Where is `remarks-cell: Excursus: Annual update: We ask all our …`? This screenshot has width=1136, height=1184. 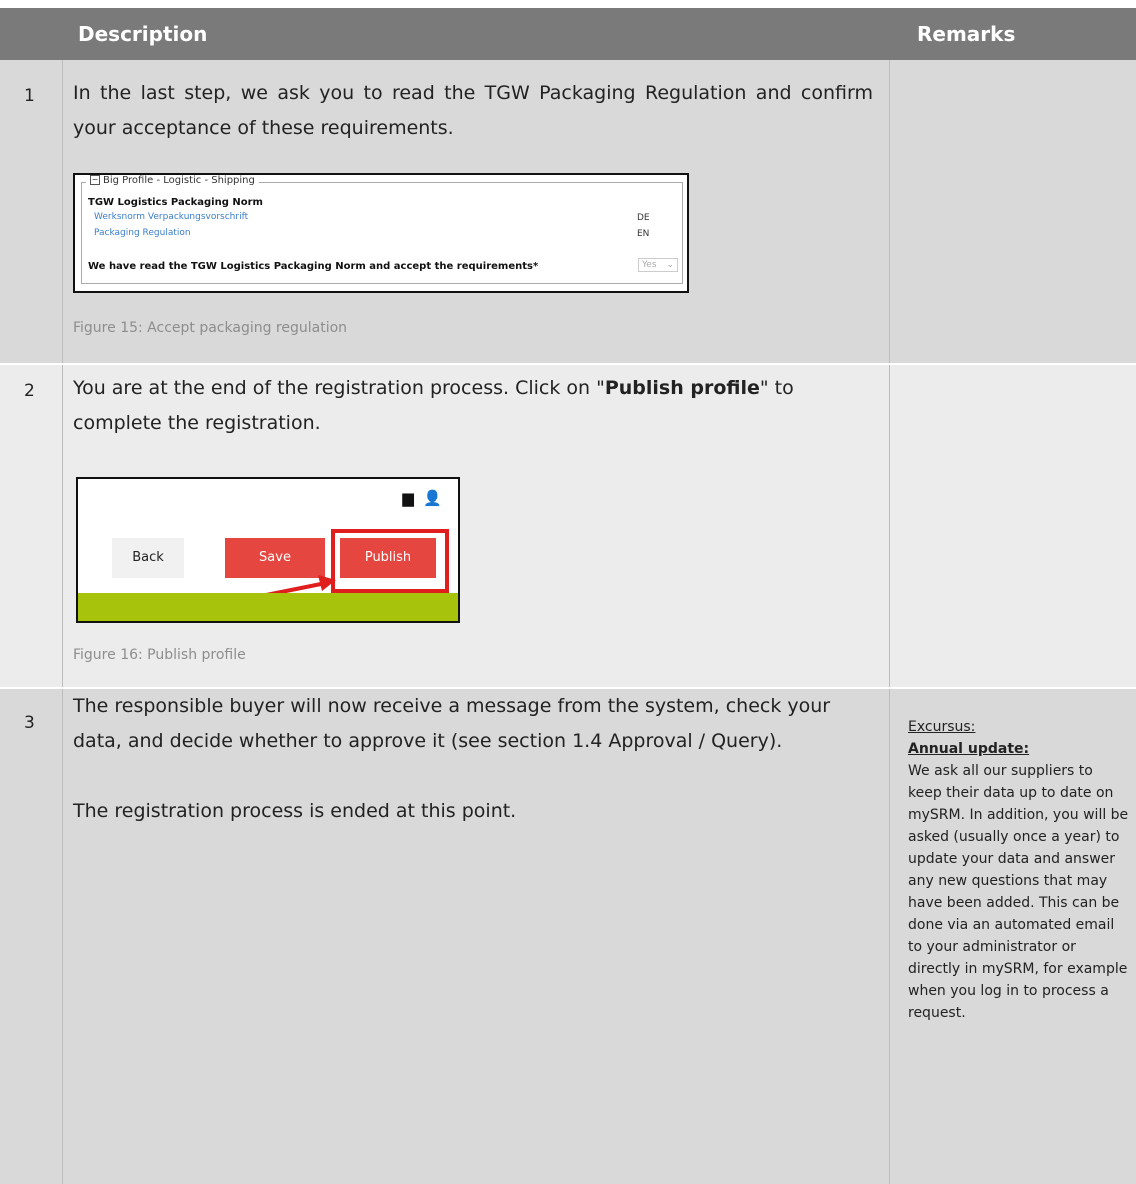
remarks-cell: Excursus: Annual update: We ask all our … is located at coordinates (1013, 936).